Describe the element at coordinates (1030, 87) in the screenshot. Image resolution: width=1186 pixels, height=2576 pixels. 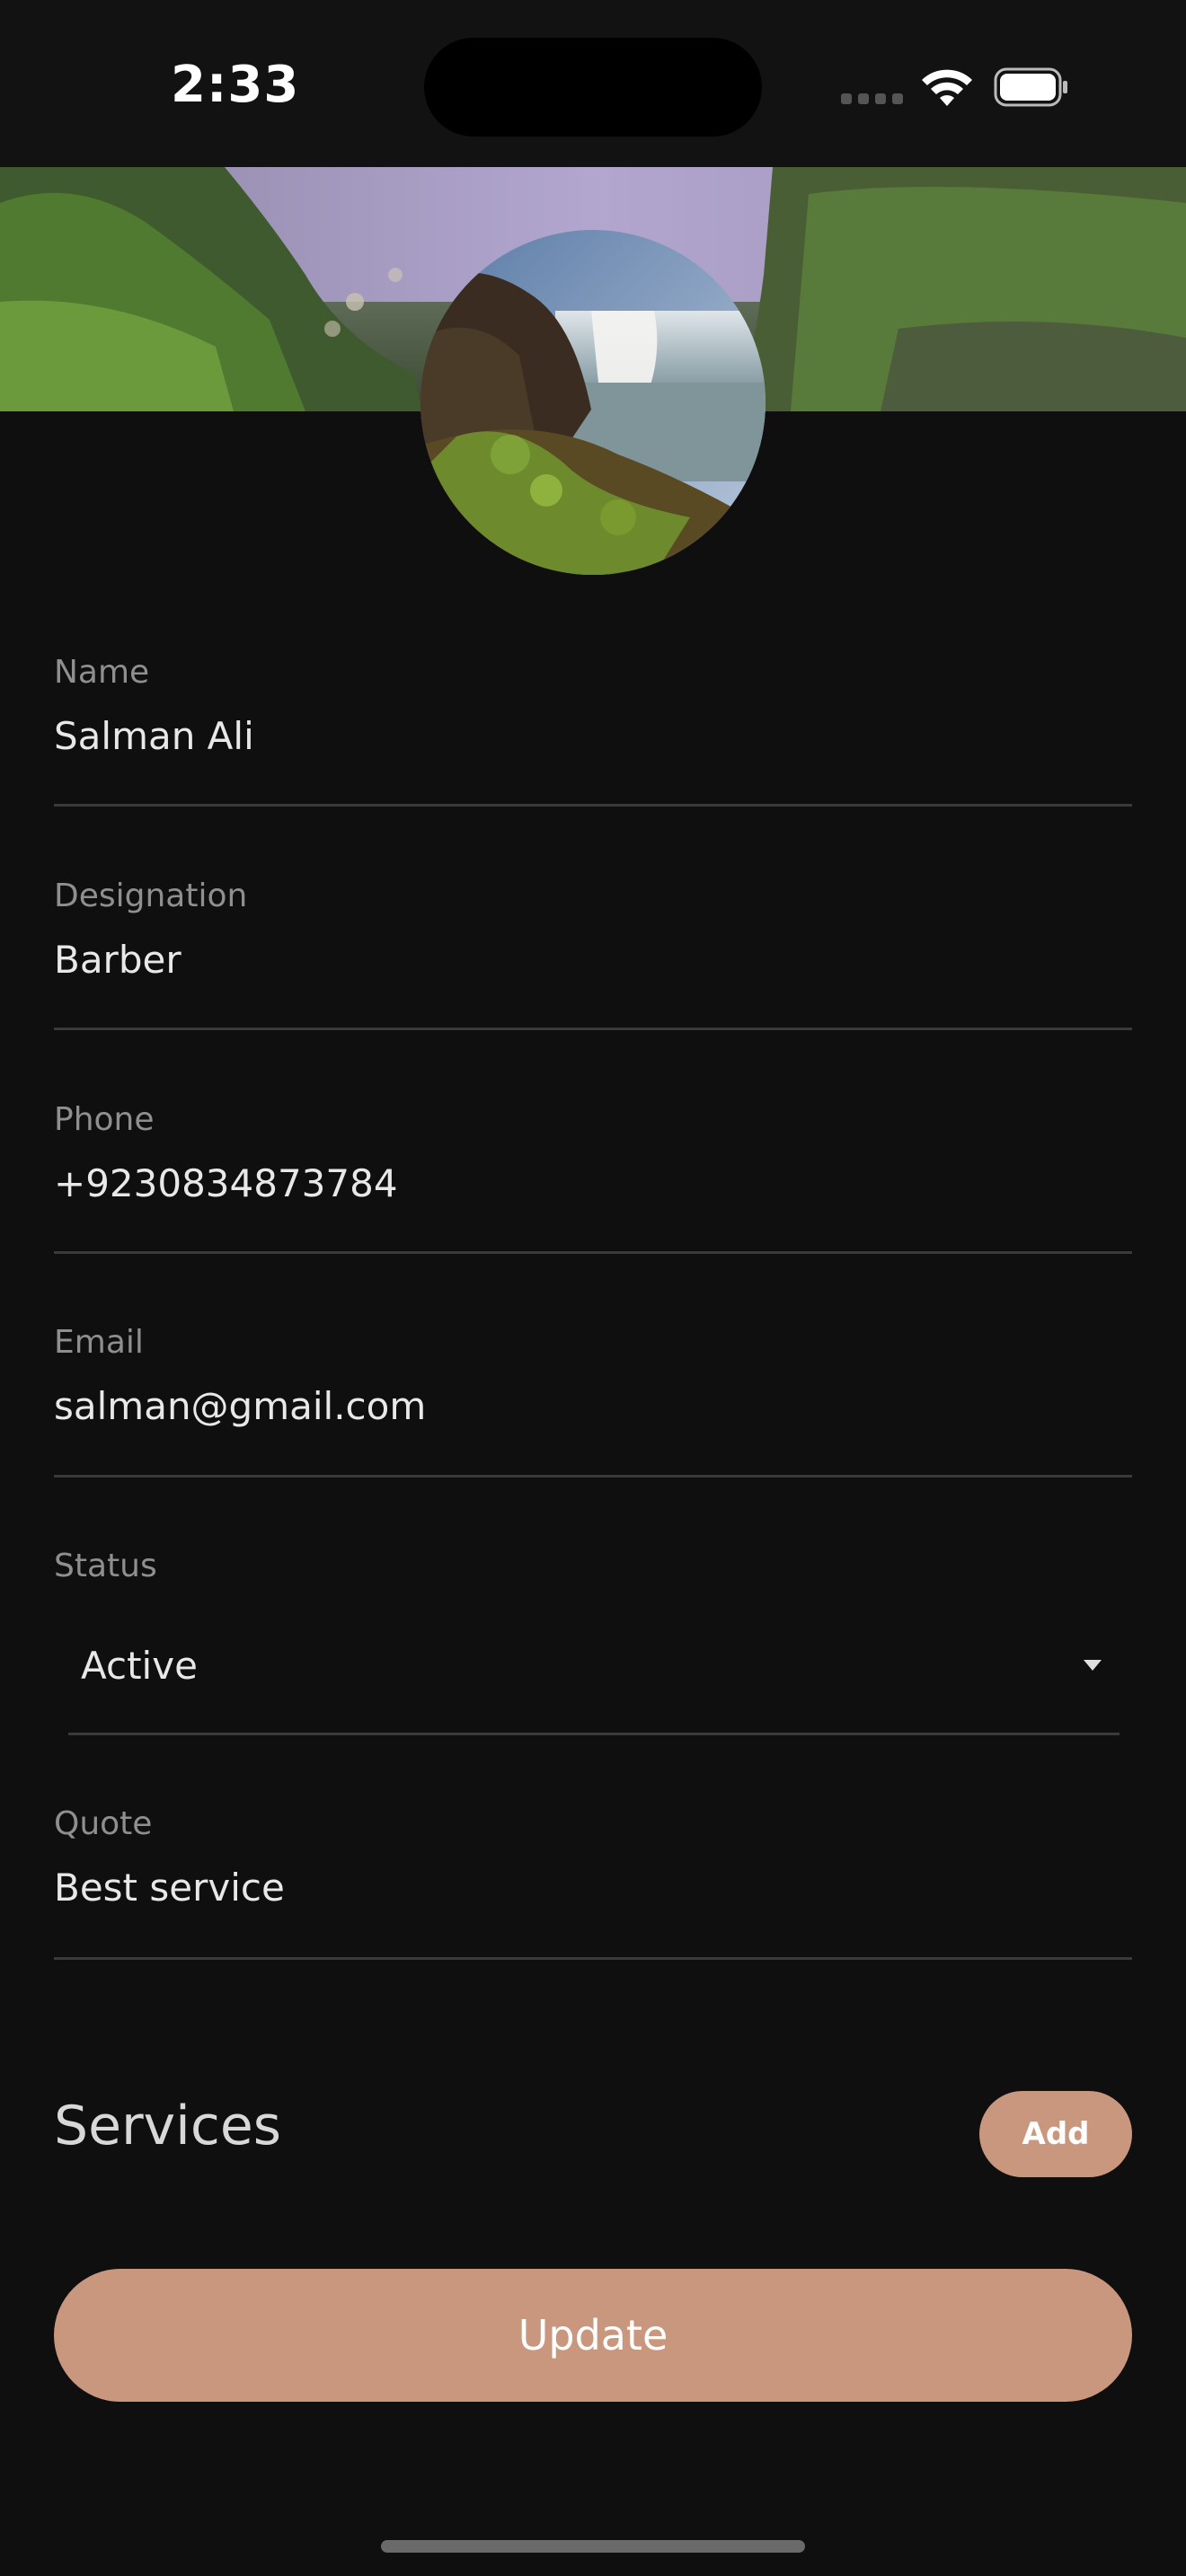
I see `battery-icon` at that location.